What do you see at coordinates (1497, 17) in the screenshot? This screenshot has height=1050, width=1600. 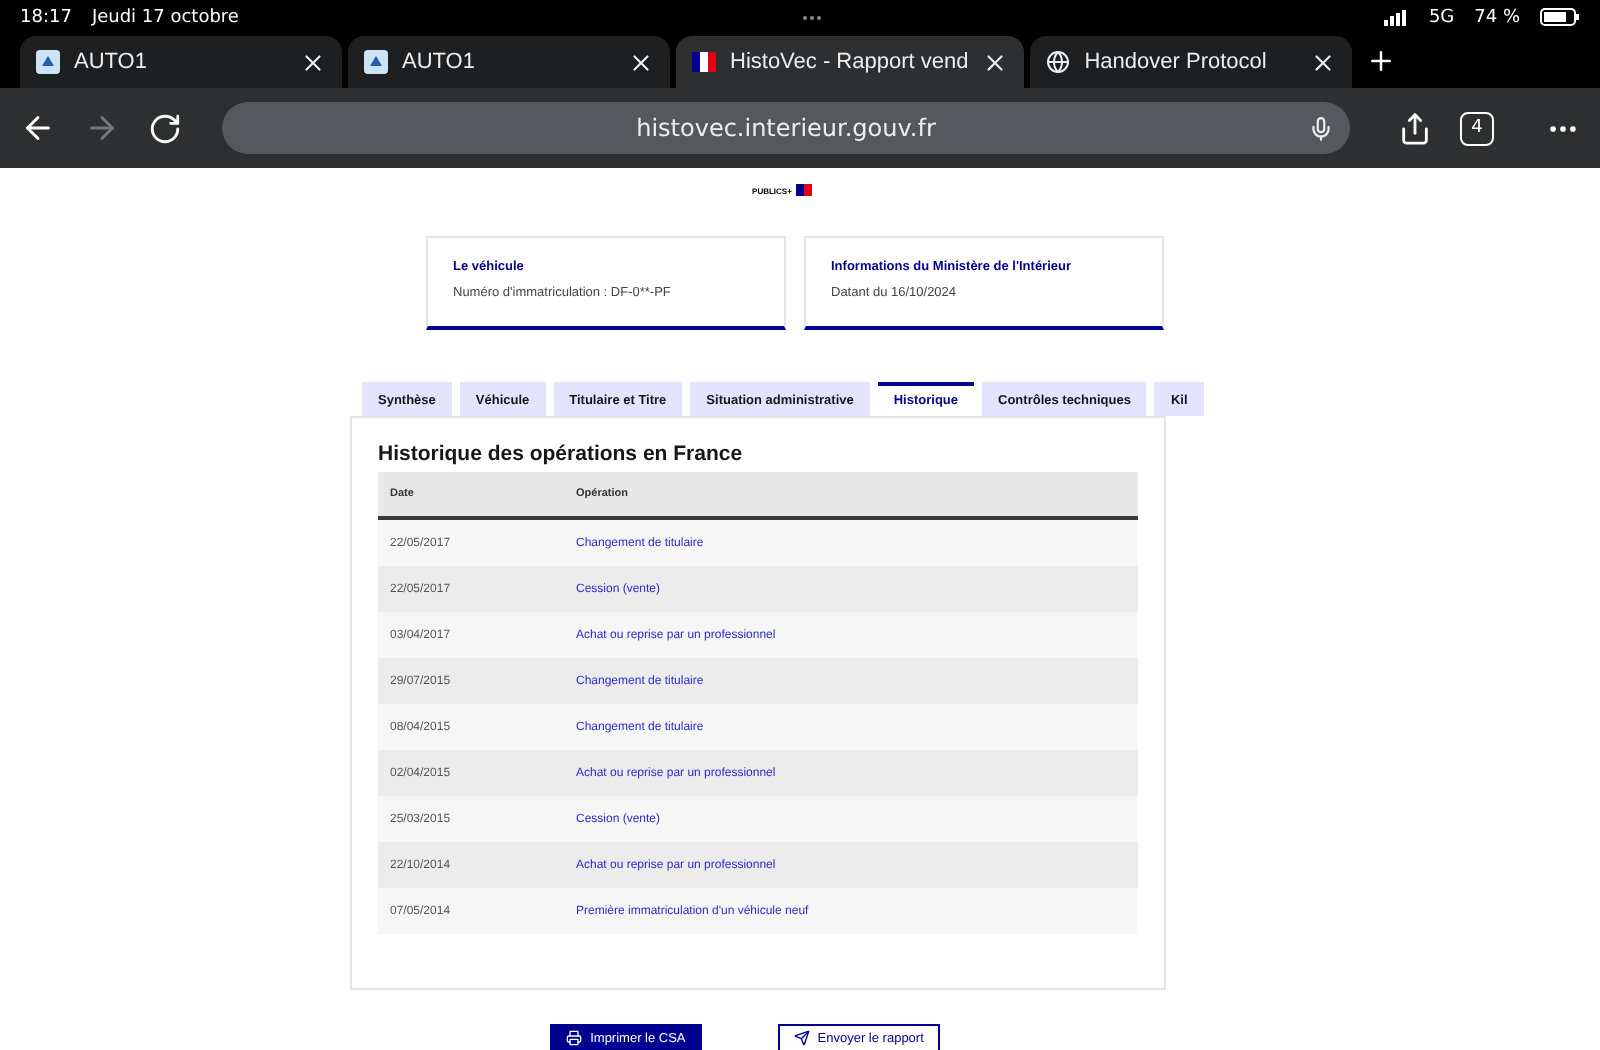 I see `battery-percent: 74 %` at bounding box center [1497, 17].